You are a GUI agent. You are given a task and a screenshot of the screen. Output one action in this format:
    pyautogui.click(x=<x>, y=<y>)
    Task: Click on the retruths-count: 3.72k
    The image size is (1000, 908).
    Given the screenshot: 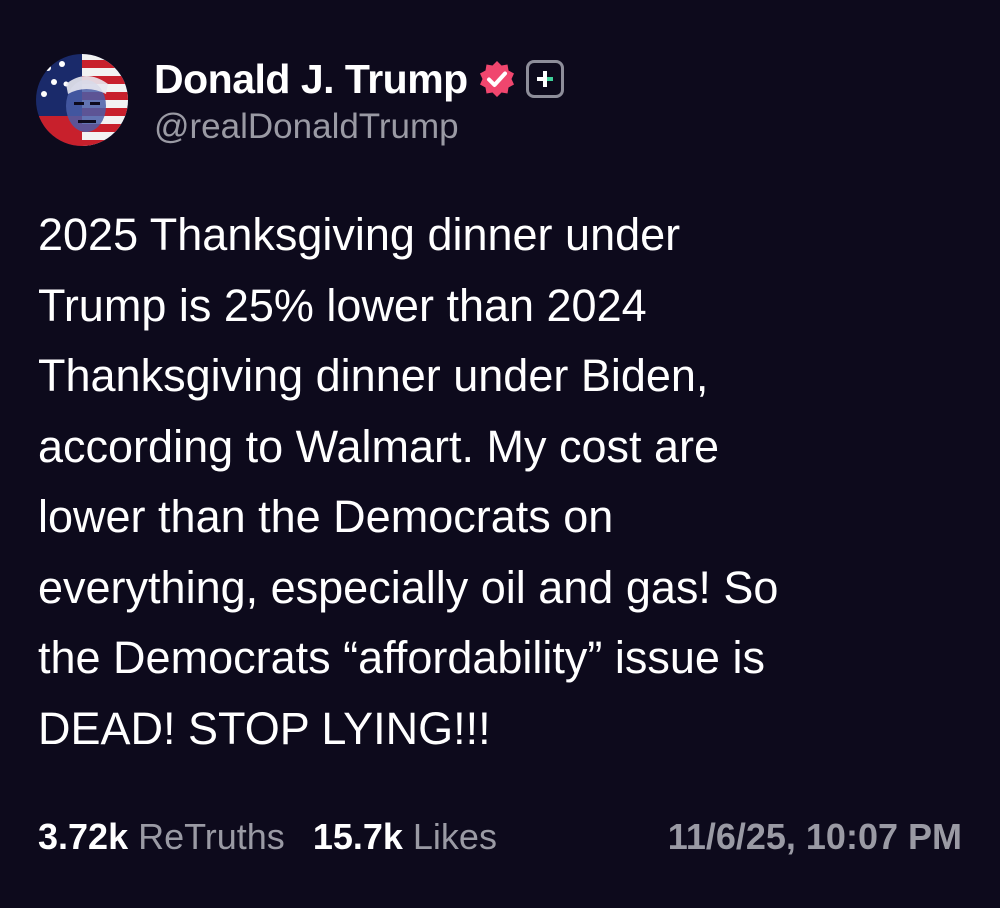 What is the action you would take?
    pyautogui.click(x=83, y=836)
    